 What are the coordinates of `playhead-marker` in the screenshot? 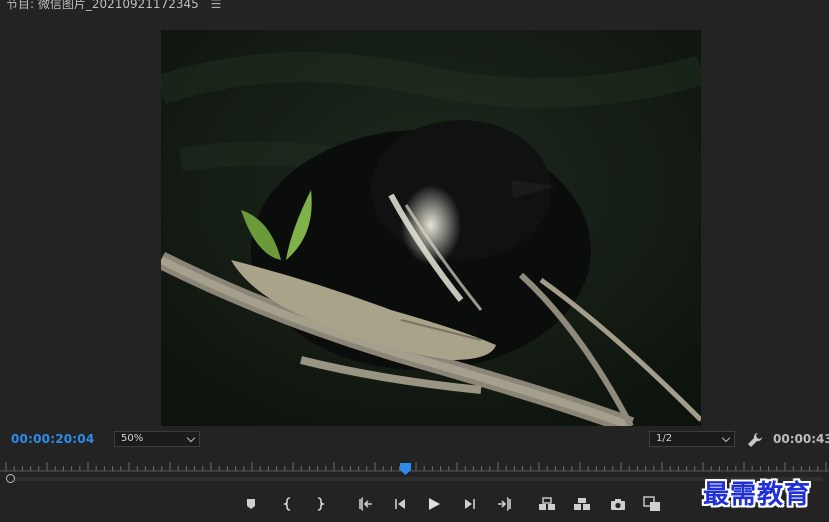 It's located at (405, 467).